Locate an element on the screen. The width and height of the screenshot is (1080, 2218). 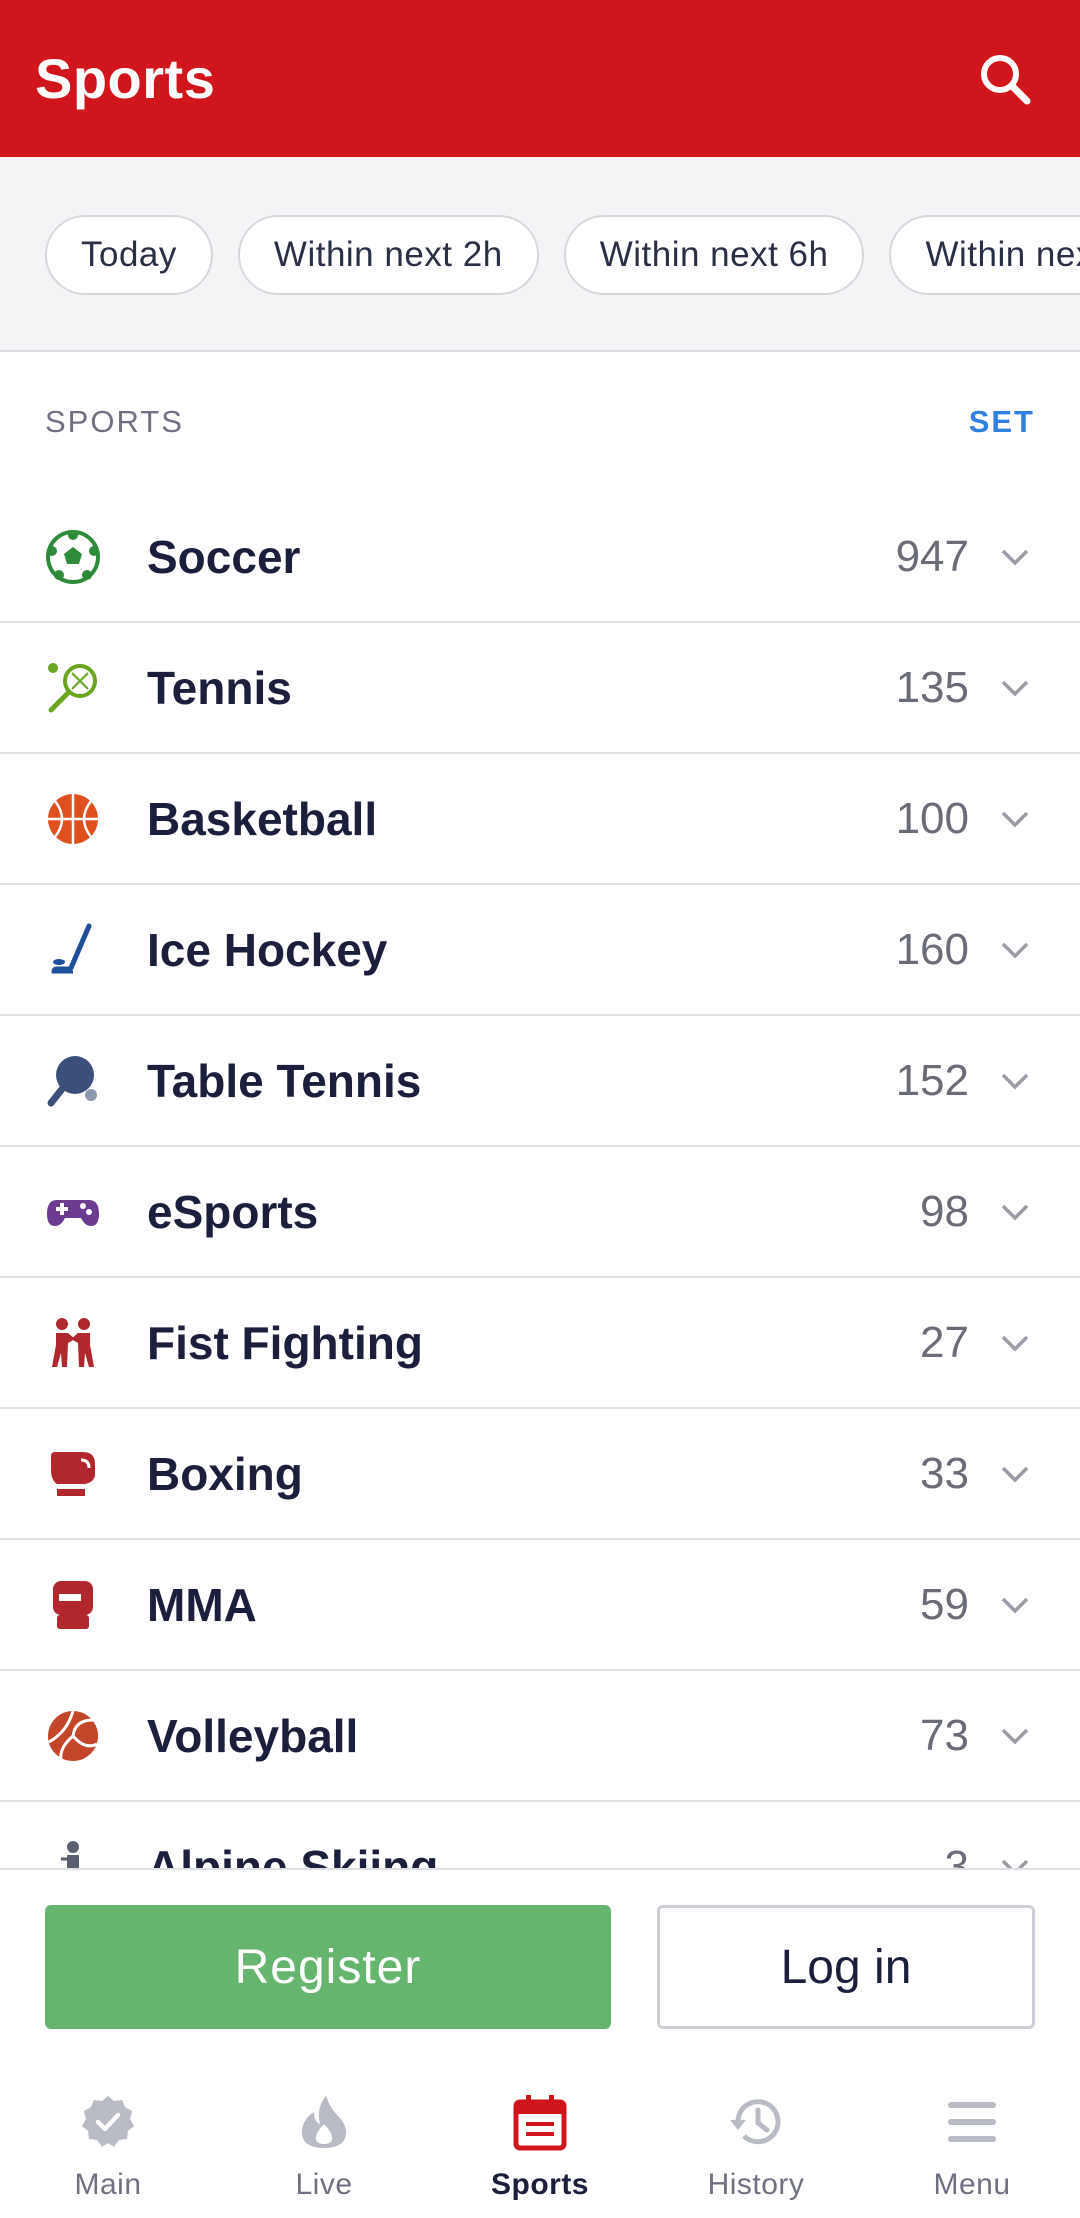
bottom-nav: Main Live Sports History Menu is located at coordinates (540, 2133).